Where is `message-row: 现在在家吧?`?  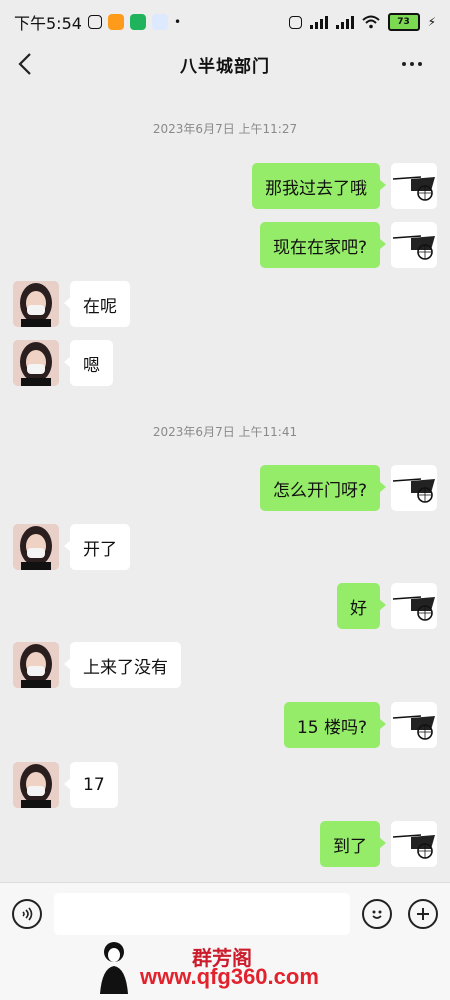
message-row: 现在在家吧? is located at coordinates (225, 246).